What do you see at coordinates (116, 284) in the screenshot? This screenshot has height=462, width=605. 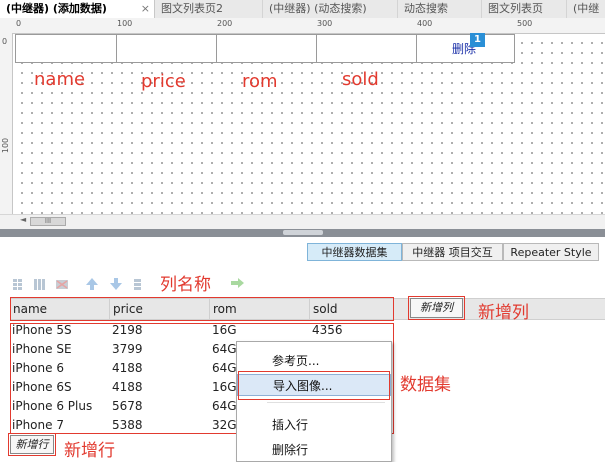 I see `arrow-down-icon` at bounding box center [116, 284].